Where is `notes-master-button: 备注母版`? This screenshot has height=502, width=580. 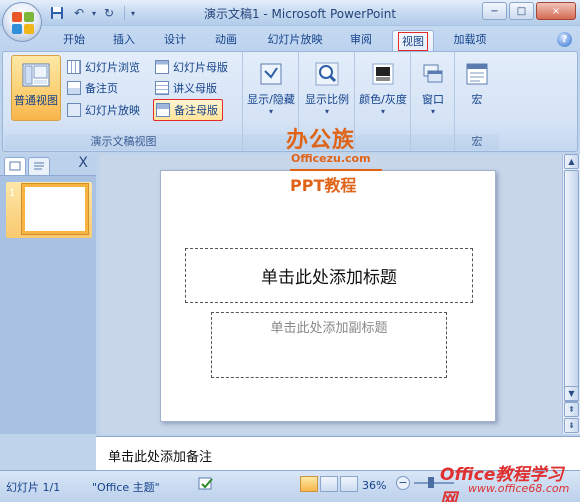 notes-master-button: 备注母版 is located at coordinates (188, 110).